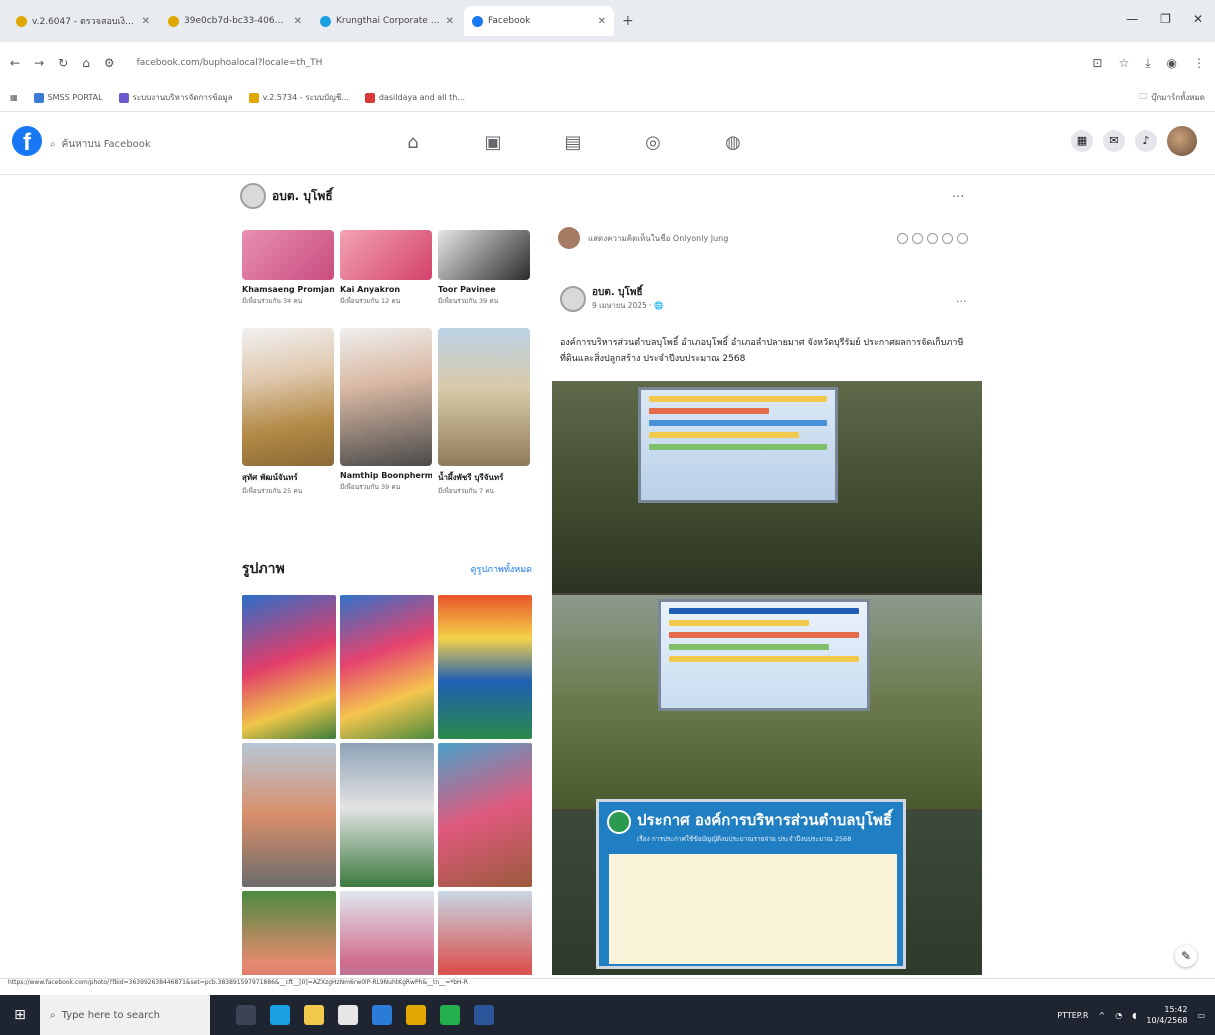 Image resolution: width=1215 pixels, height=1035 pixels. What do you see at coordinates (627, 306) in the screenshot?
I see `post-timestamp: 9 เมษายน 2025 · 🌐` at bounding box center [627, 306].